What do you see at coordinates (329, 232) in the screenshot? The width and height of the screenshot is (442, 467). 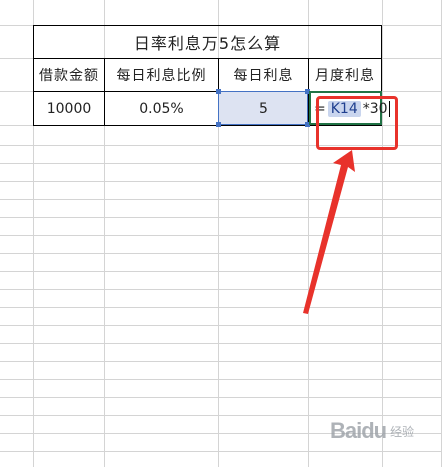 I see `annotation-arrow` at bounding box center [329, 232].